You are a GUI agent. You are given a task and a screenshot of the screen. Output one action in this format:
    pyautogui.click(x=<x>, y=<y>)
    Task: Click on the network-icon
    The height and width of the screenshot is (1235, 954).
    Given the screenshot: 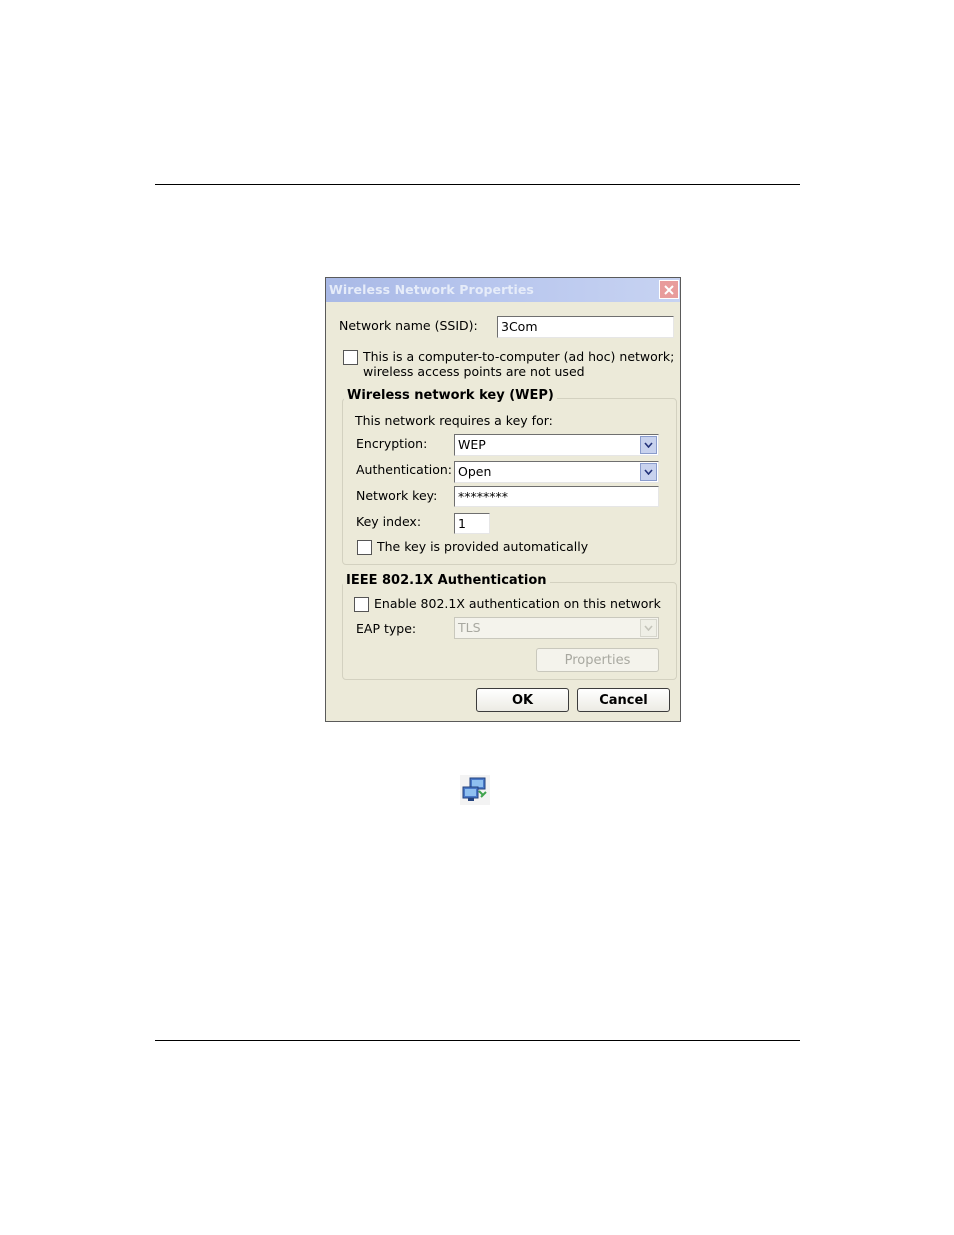 What is the action you would take?
    pyautogui.click(x=475, y=790)
    